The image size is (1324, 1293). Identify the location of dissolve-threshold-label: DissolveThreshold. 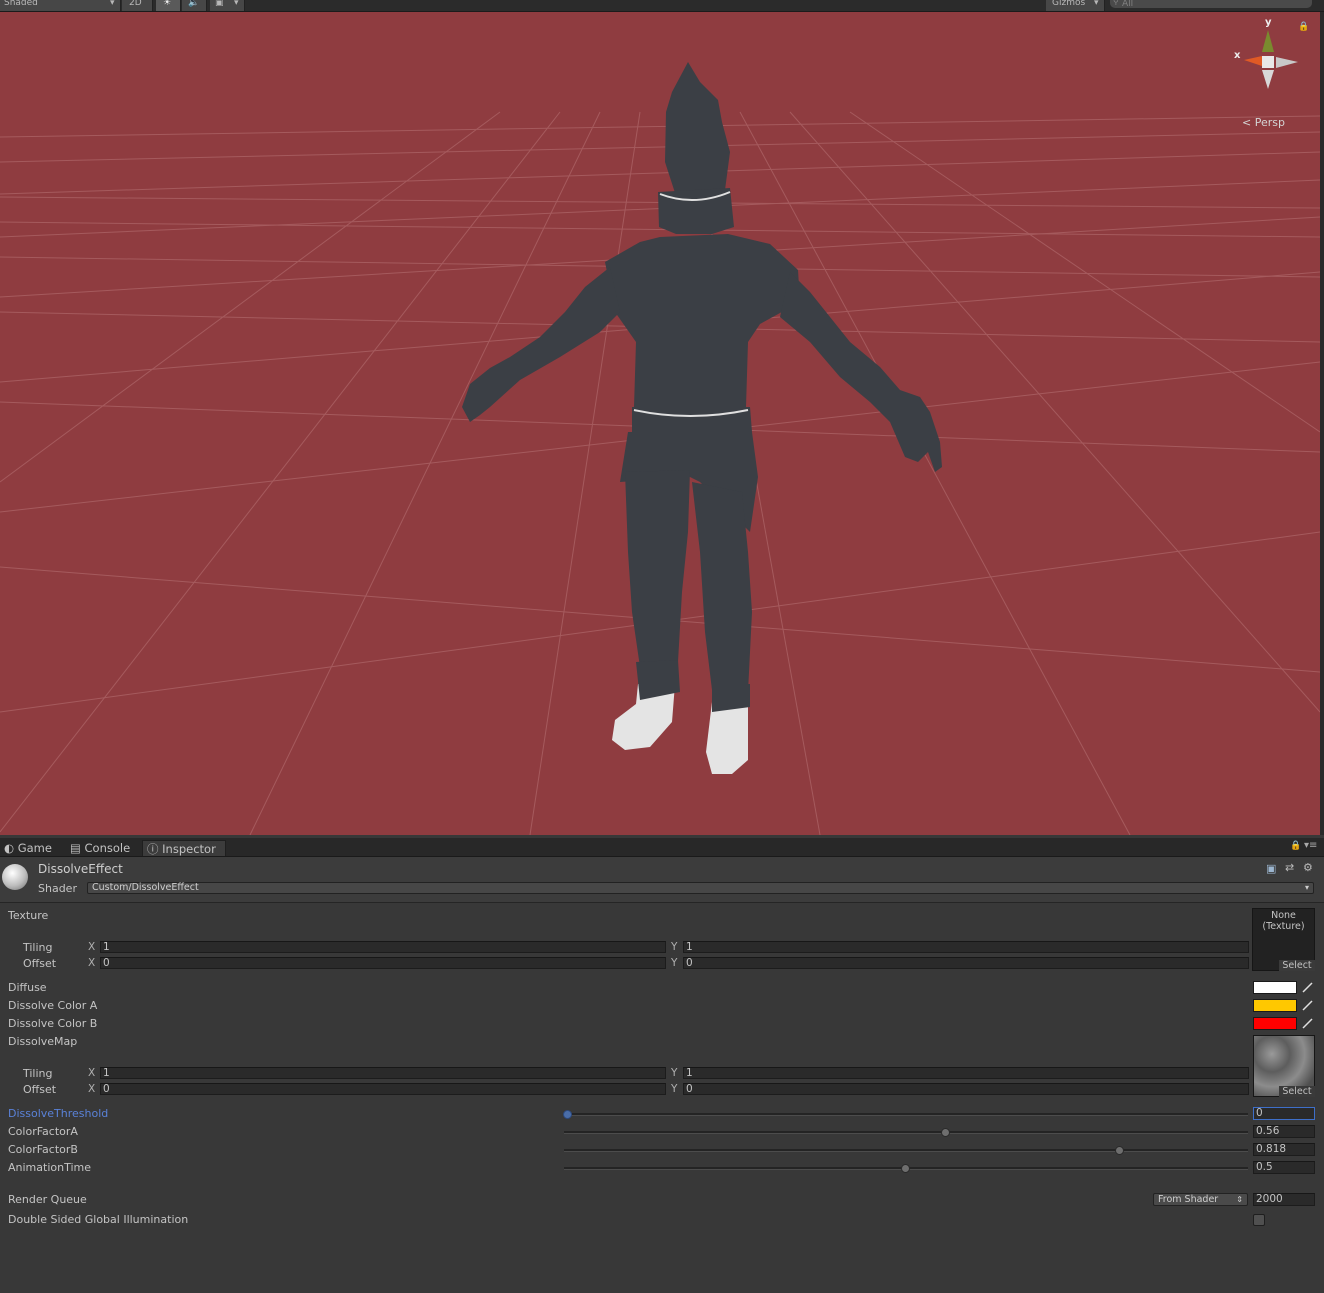
(58, 1113).